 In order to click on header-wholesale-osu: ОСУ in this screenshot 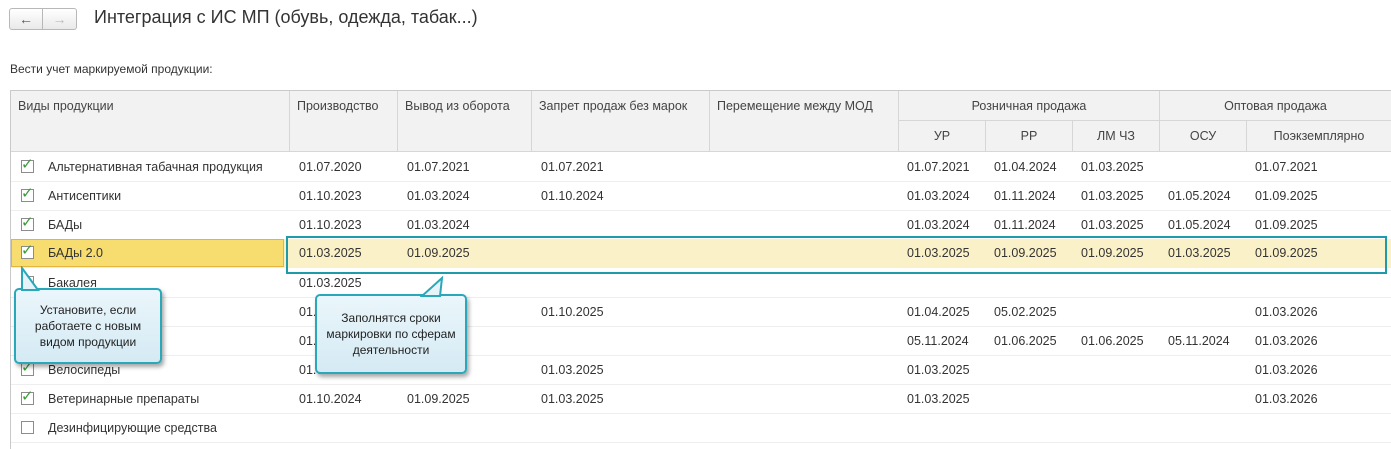, I will do `click(1203, 136)`.